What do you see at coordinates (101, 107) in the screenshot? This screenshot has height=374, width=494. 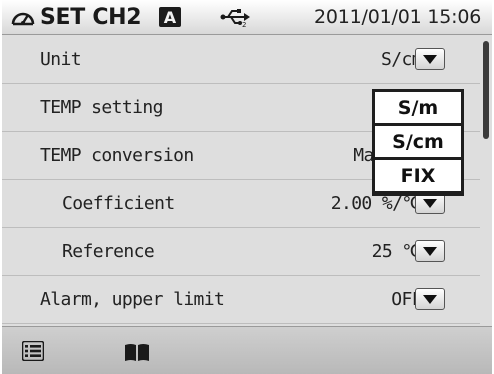 I see `setting-label: TEMP setting` at bounding box center [101, 107].